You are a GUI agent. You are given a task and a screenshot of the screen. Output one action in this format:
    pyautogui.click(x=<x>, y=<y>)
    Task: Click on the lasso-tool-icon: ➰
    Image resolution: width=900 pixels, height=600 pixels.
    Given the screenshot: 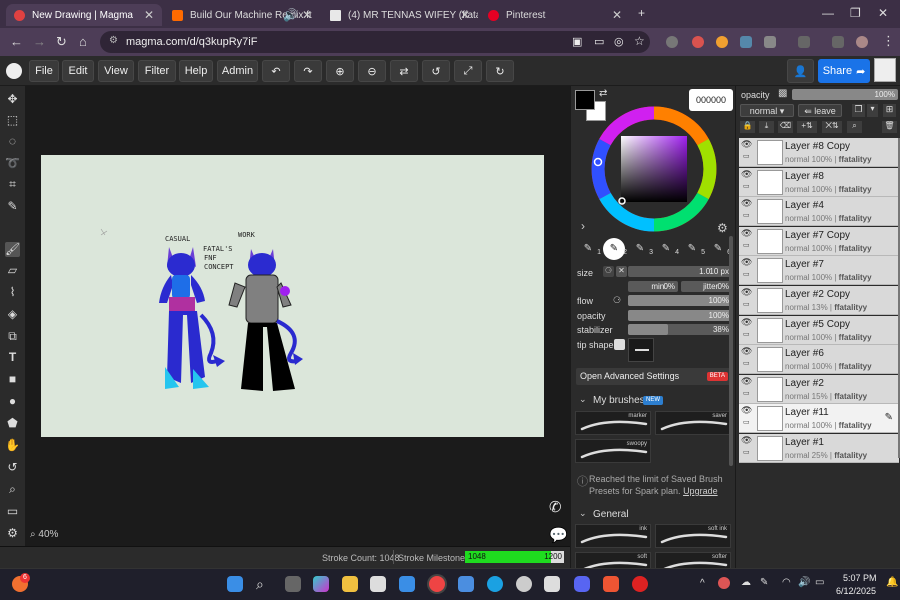 What is the action you would take?
    pyautogui.click(x=12, y=163)
    